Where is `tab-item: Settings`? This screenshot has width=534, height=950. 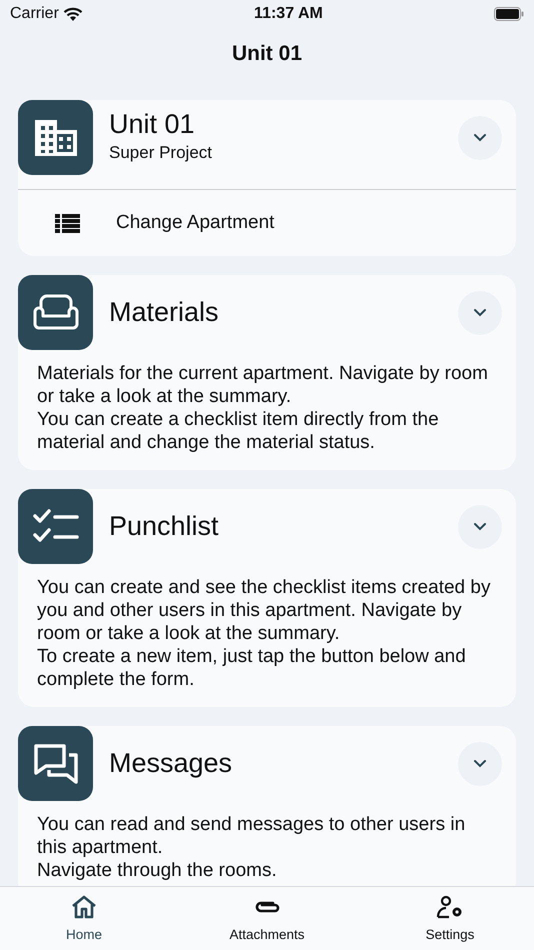 tab-item: Settings is located at coordinates (450, 918).